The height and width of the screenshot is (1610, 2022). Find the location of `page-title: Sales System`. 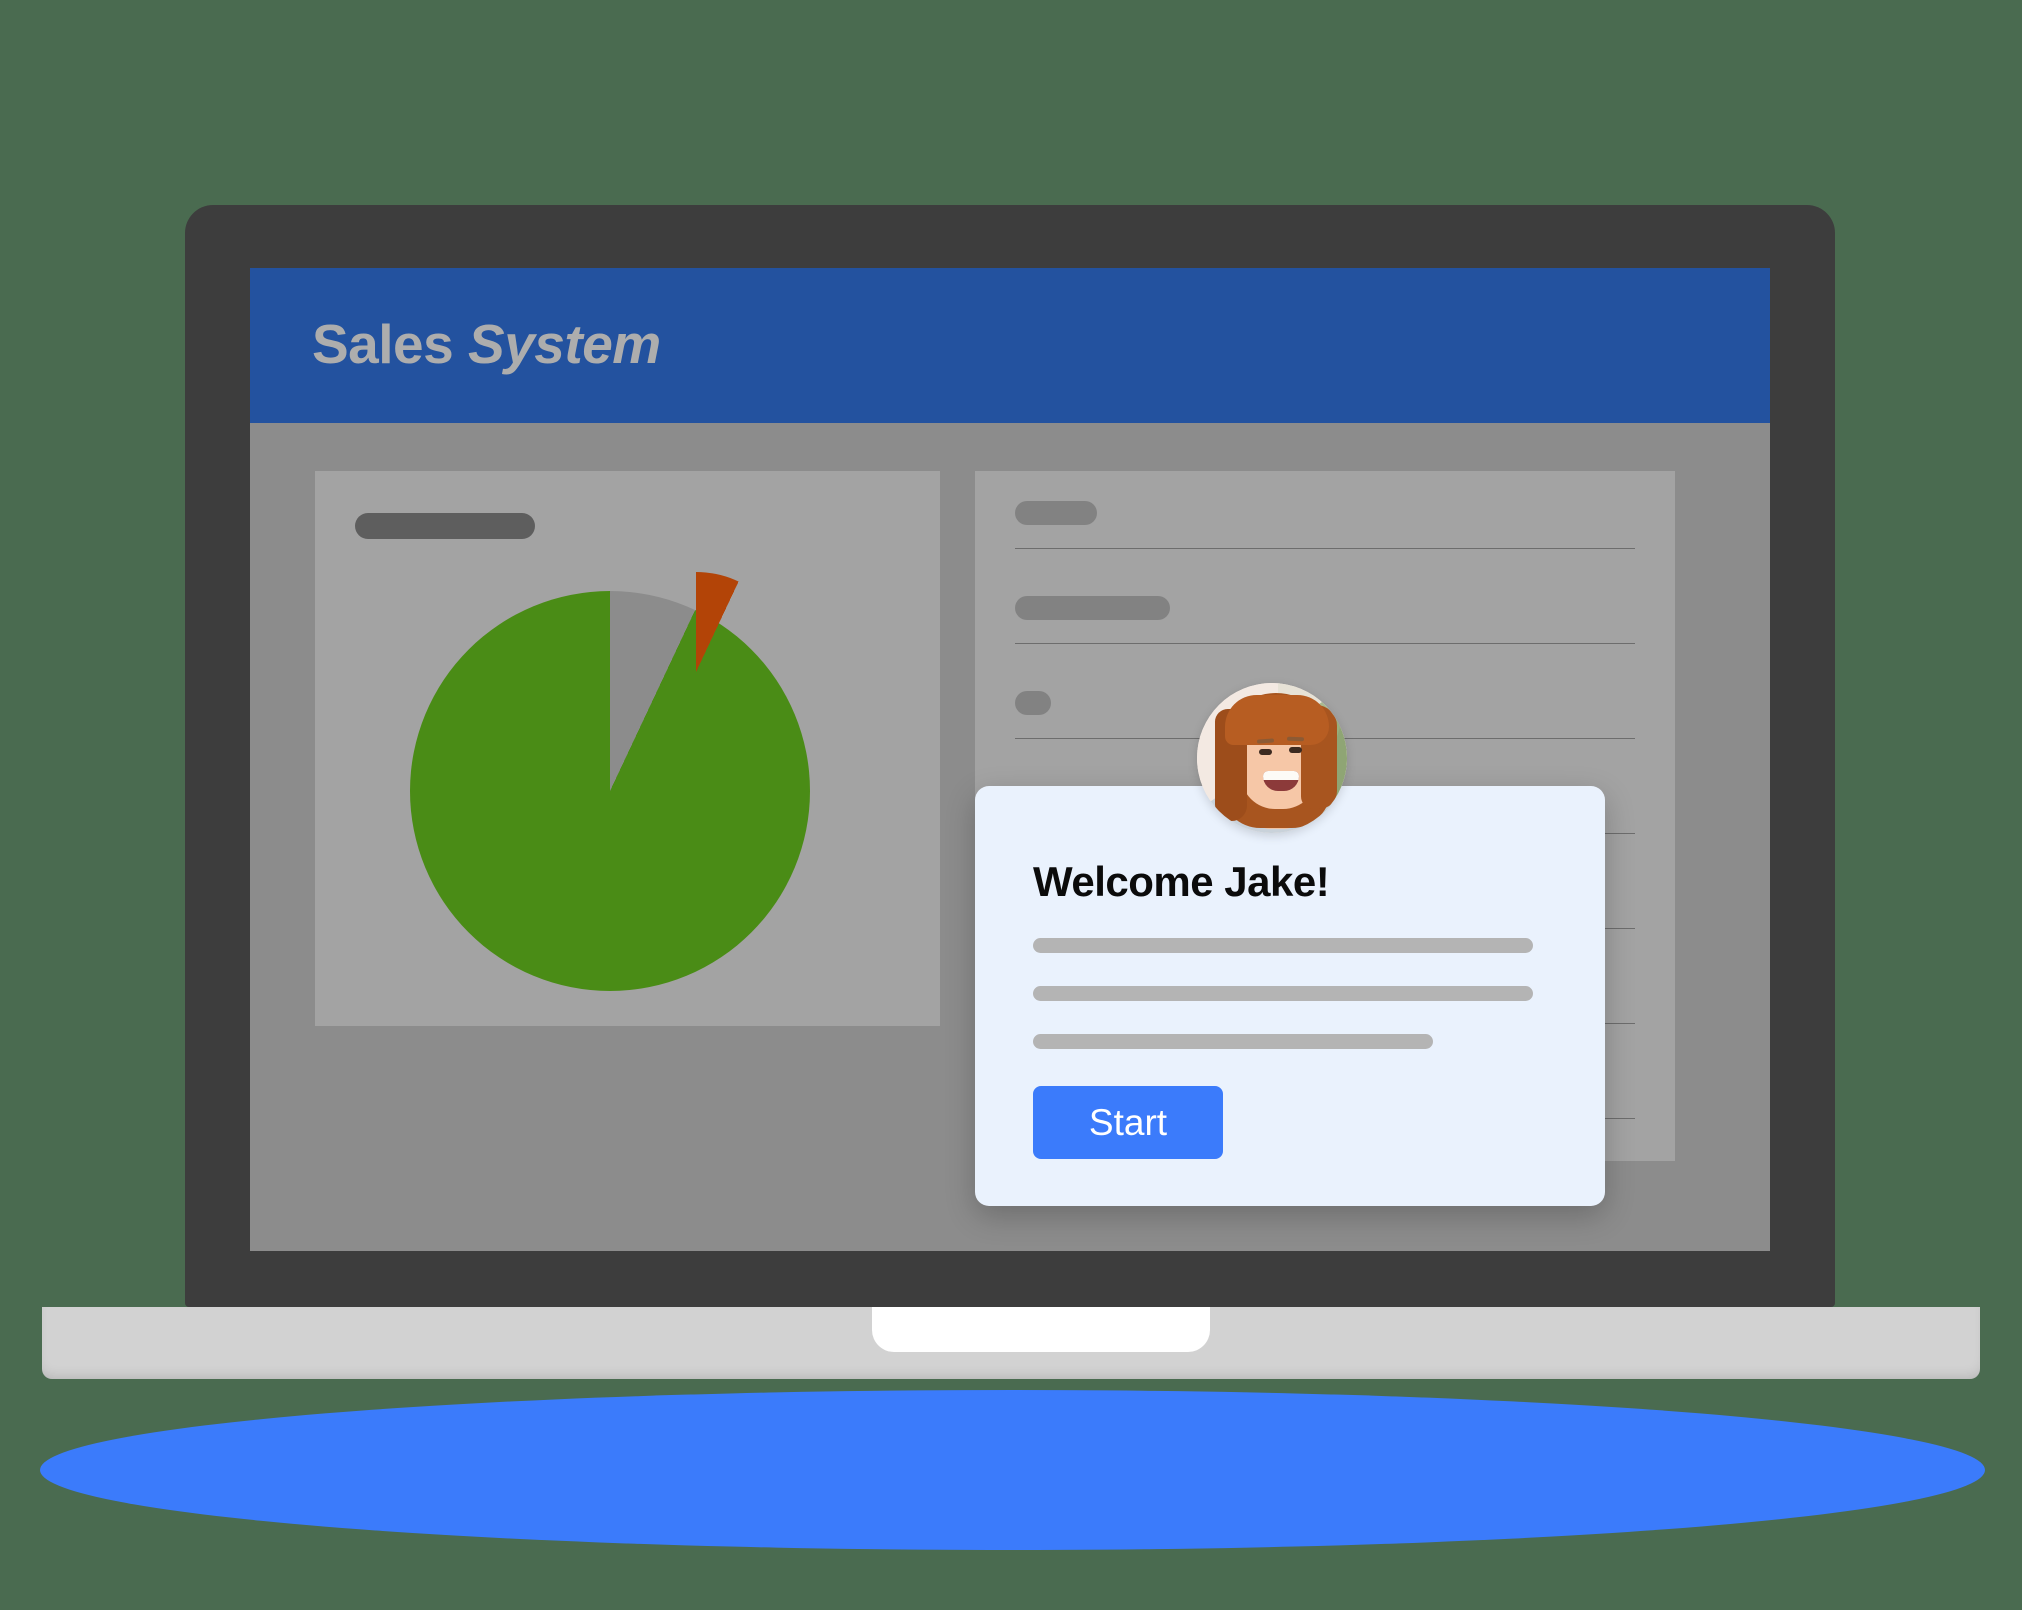

page-title: Sales System is located at coordinates (486, 344).